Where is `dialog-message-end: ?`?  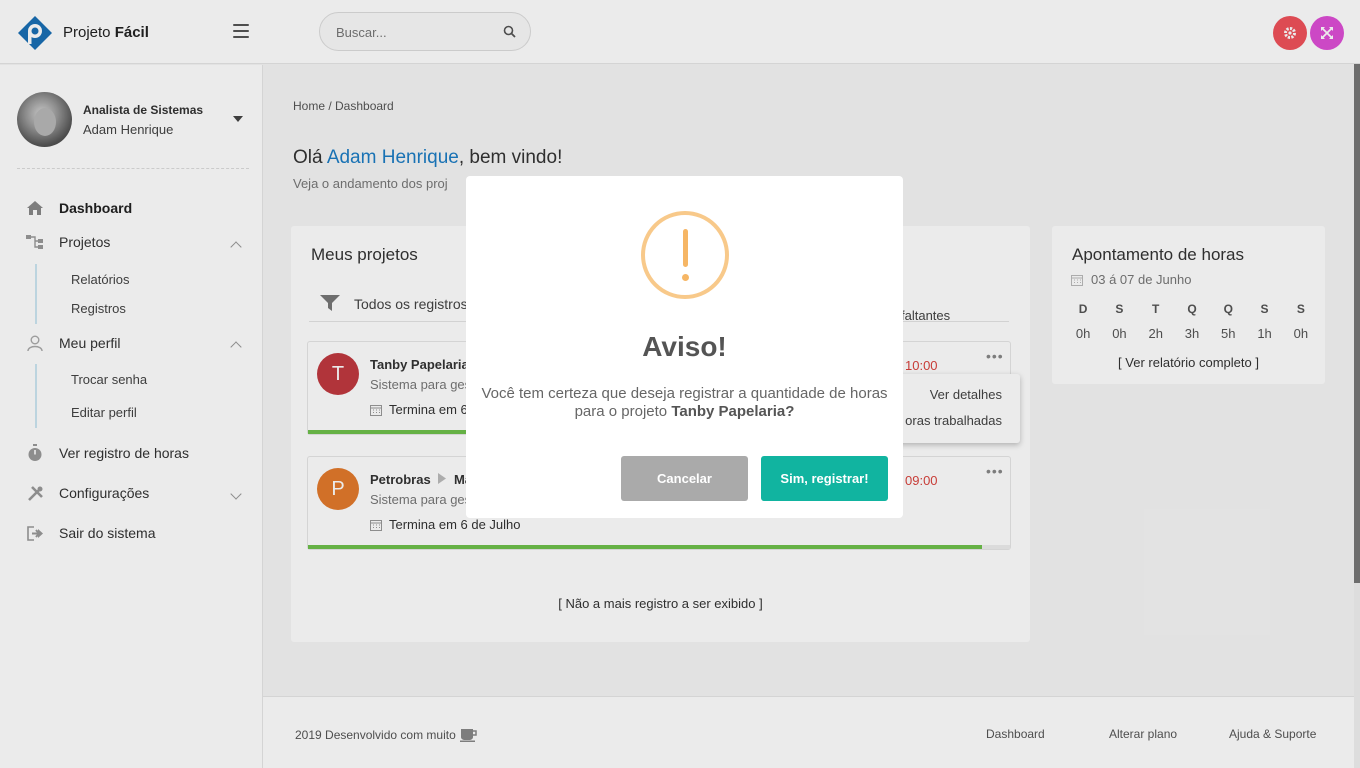
dialog-message-end: ? is located at coordinates (790, 411).